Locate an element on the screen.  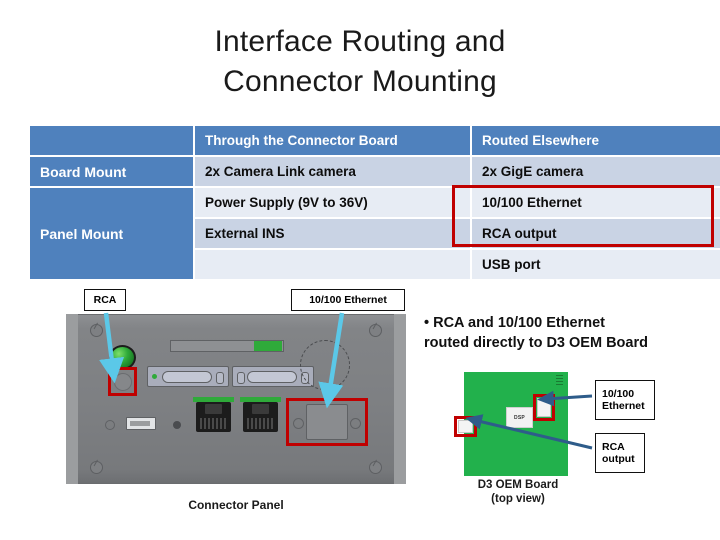
bullet-line-2: routed directly to D3 OEM Board is located at coordinates (536, 342).